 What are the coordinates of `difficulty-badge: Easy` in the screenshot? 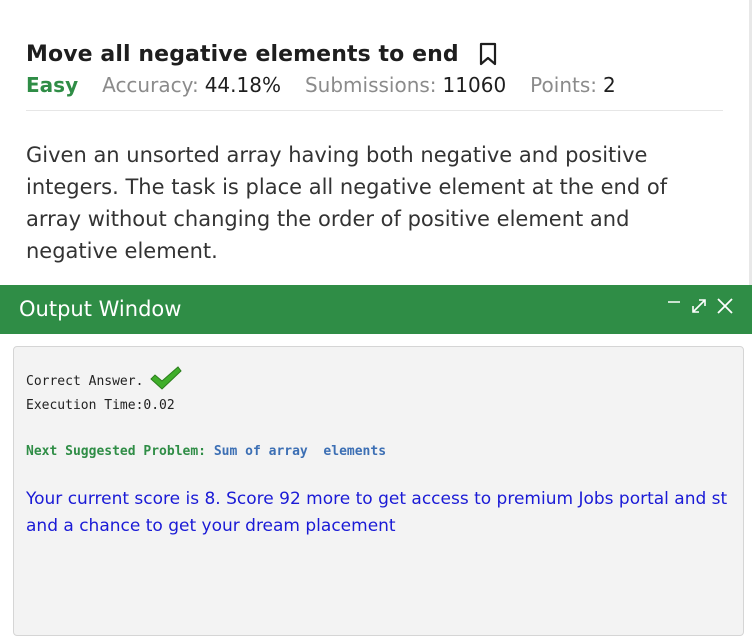 It's located at (52, 85).